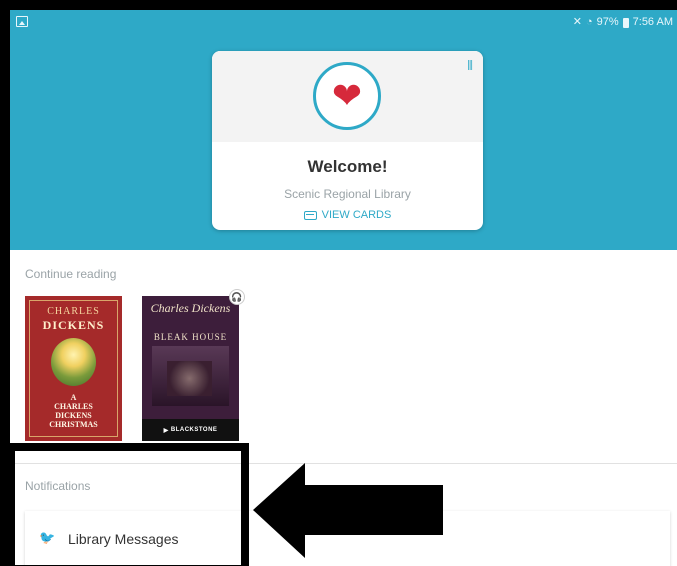  Describe the element at coordinates (73, 415) in the screenshot. I see `book-cover-title-line: DICKENS` at that location.